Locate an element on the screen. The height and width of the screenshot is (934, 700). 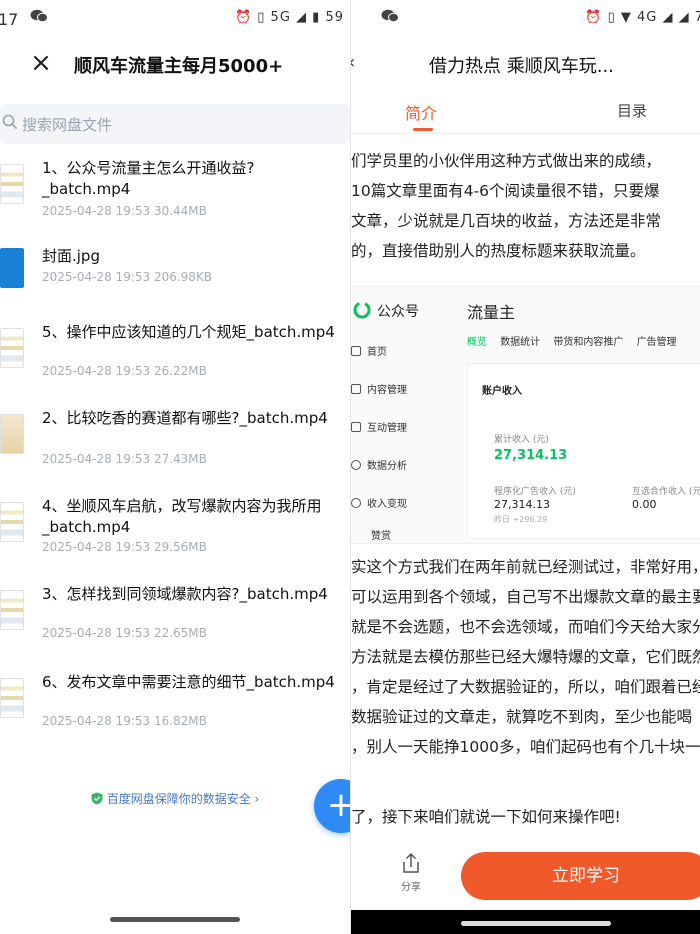
status-icons: ⏰ ▯ ▼ 4G ◢ ◢ 7 is located at coordinates (642, 17).